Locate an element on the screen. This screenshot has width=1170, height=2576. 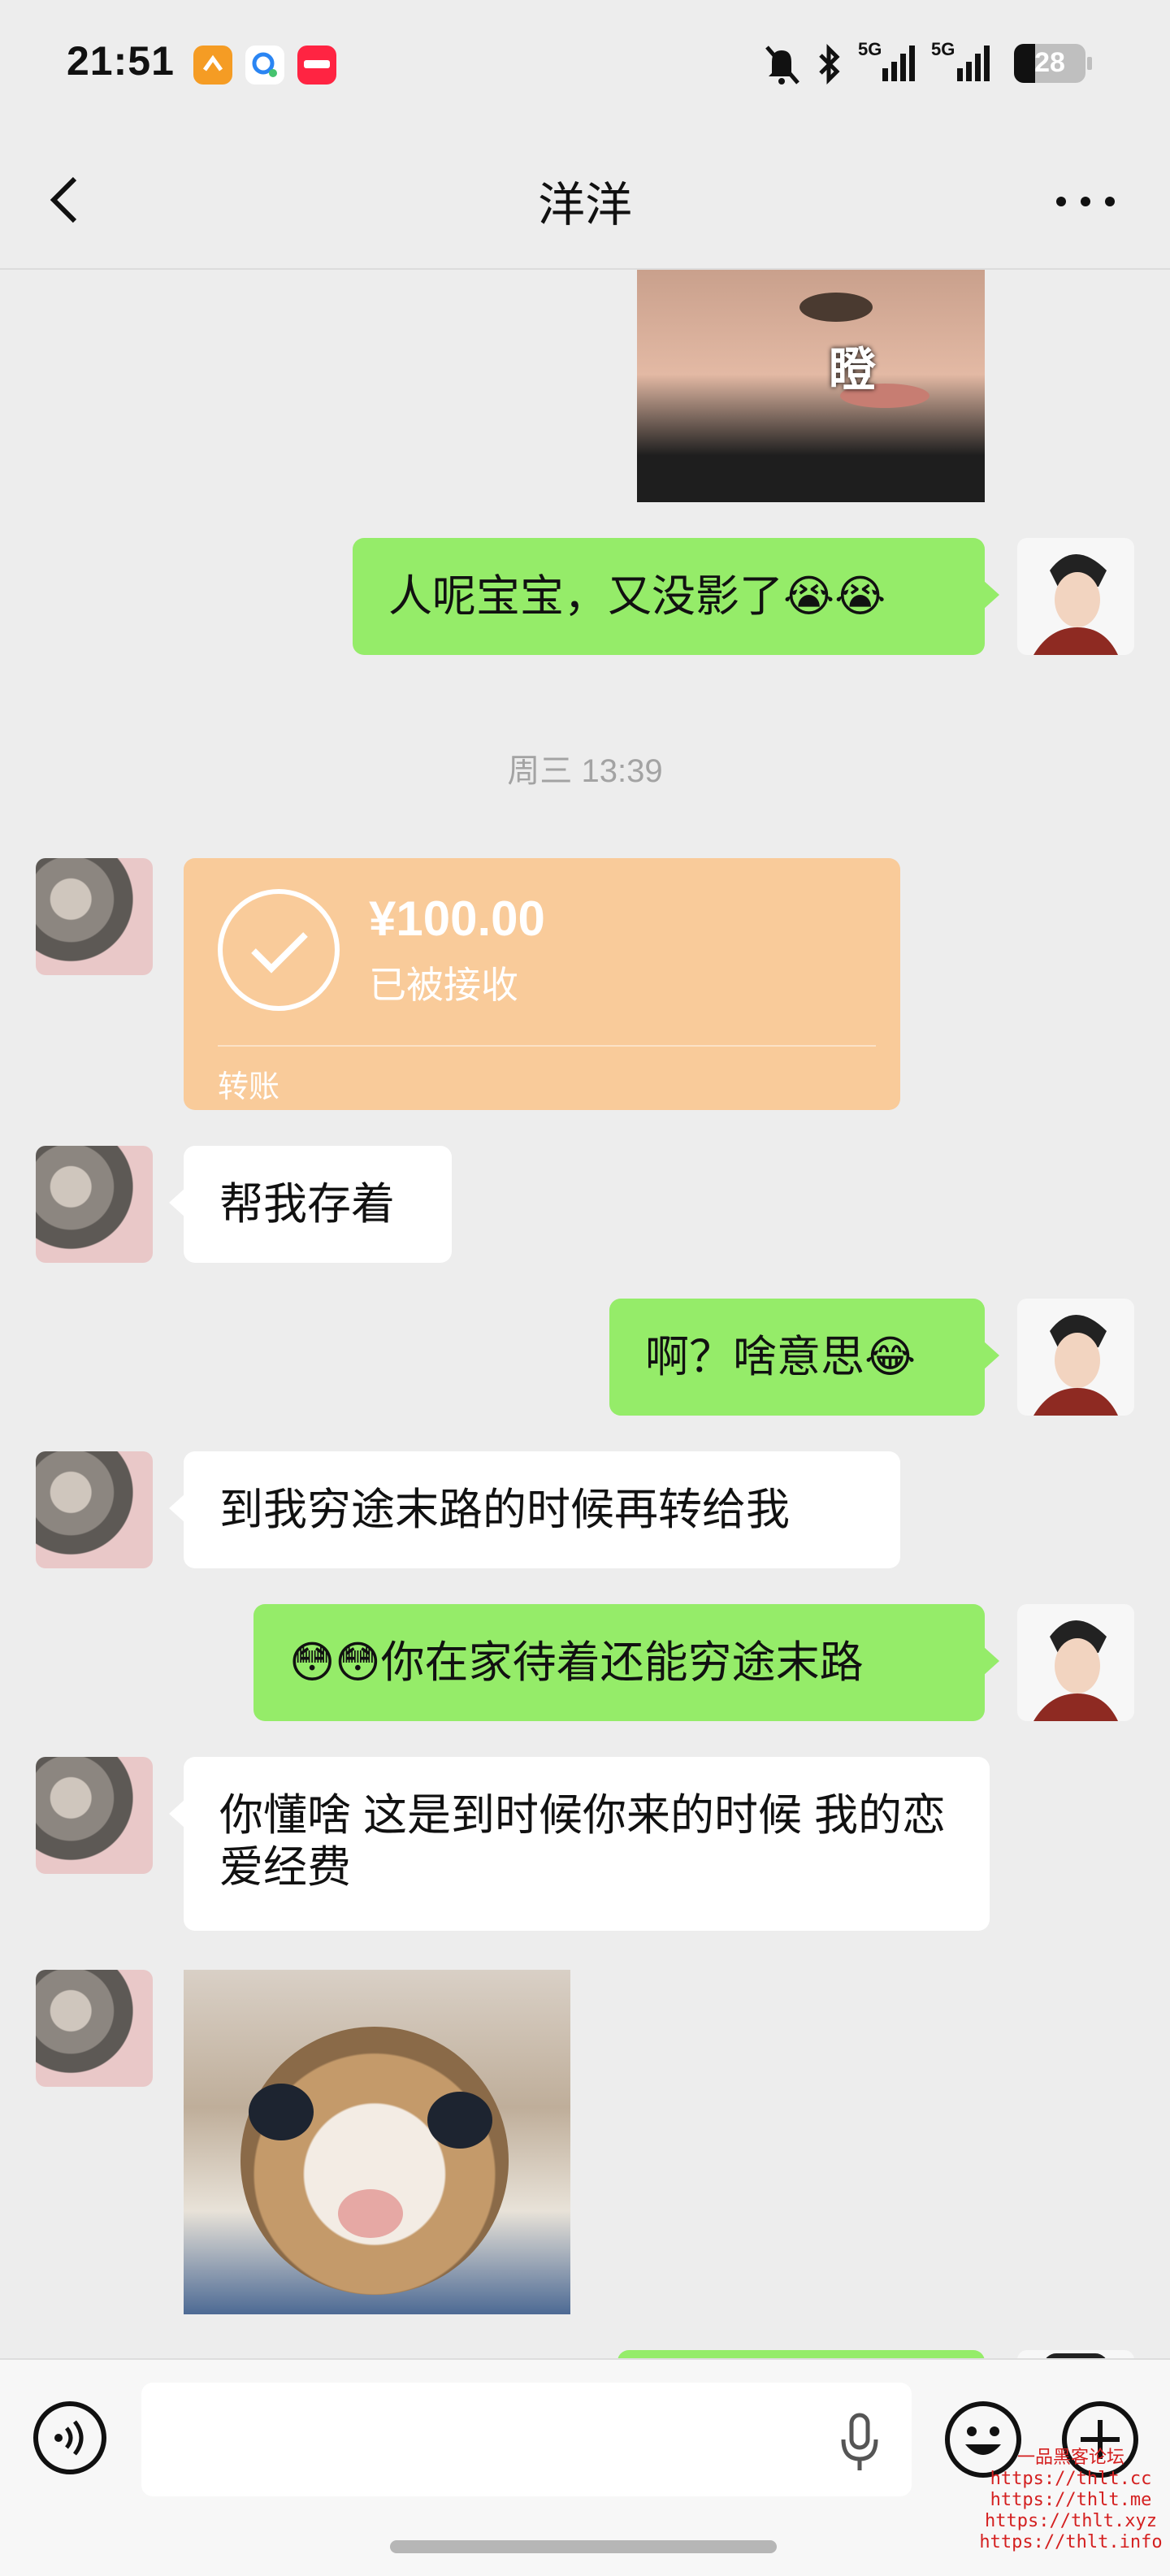
divider is located at coordinates (547, 1046).